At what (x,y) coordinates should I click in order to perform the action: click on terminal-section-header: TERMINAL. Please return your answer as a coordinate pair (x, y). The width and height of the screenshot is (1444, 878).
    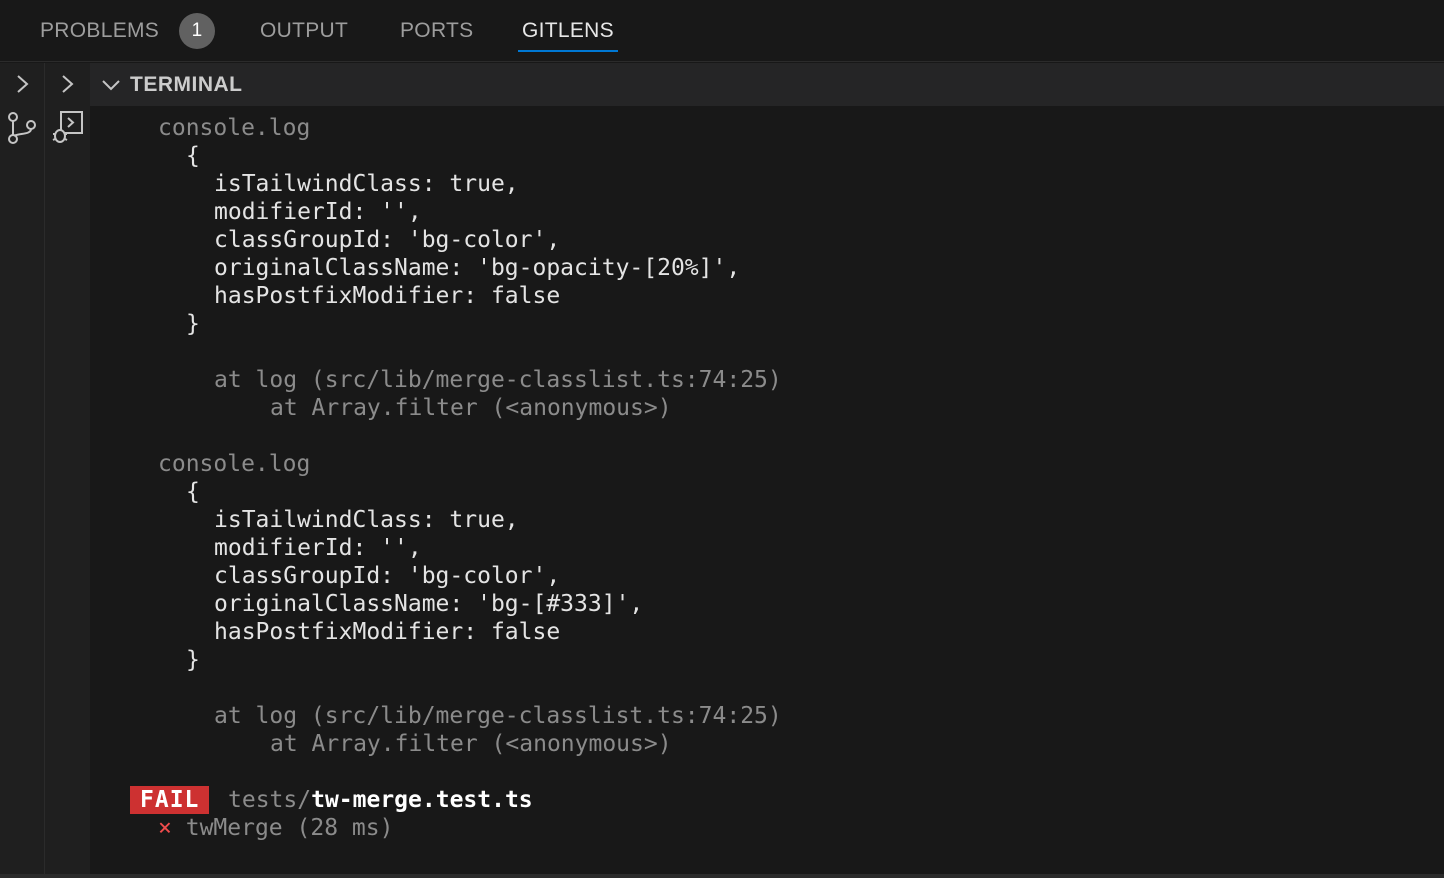
    Looking at the image, I should click on (767, 84).